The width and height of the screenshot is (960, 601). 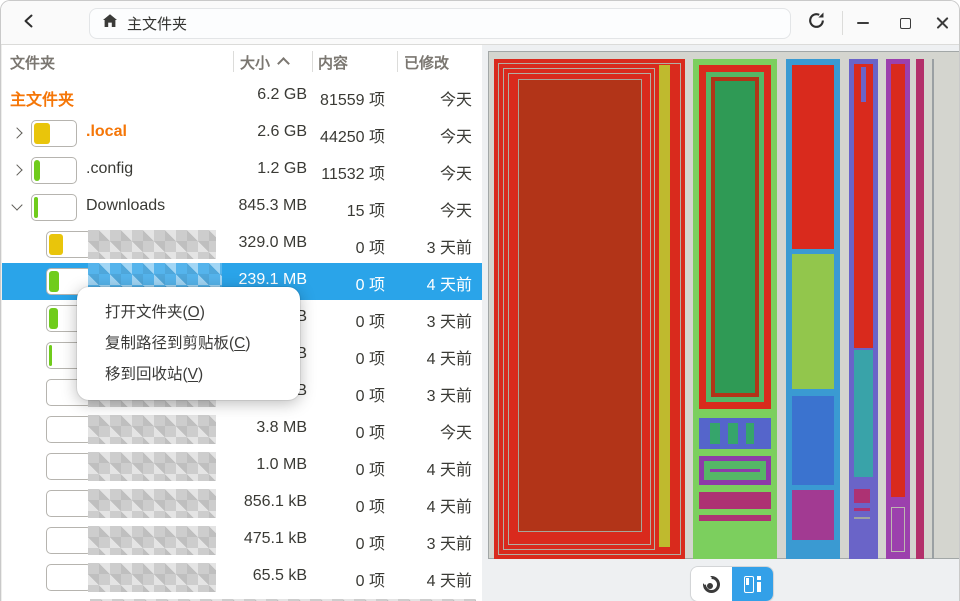 I want to click on rings-chart-icon, so click(x=708, y=581).